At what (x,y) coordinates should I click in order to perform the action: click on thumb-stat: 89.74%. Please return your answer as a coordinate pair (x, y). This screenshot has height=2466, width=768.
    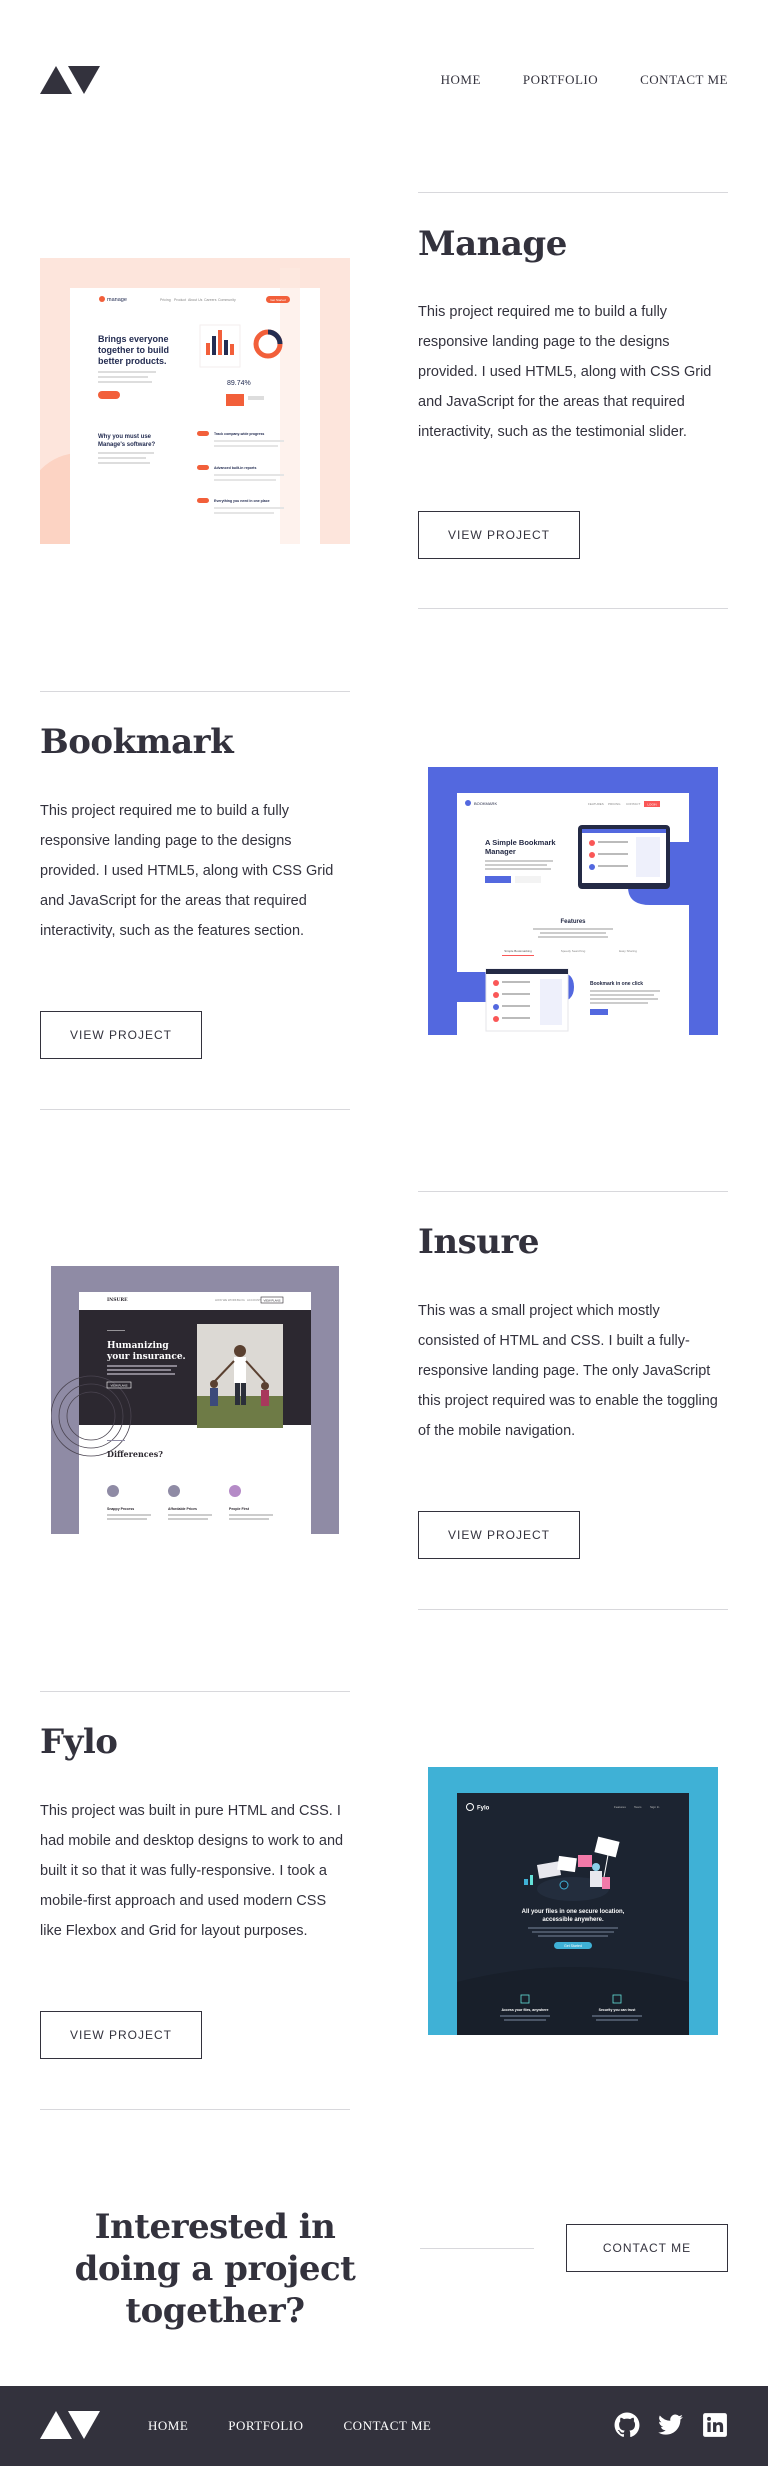
    Looking at the image, I should click on (239, 383).